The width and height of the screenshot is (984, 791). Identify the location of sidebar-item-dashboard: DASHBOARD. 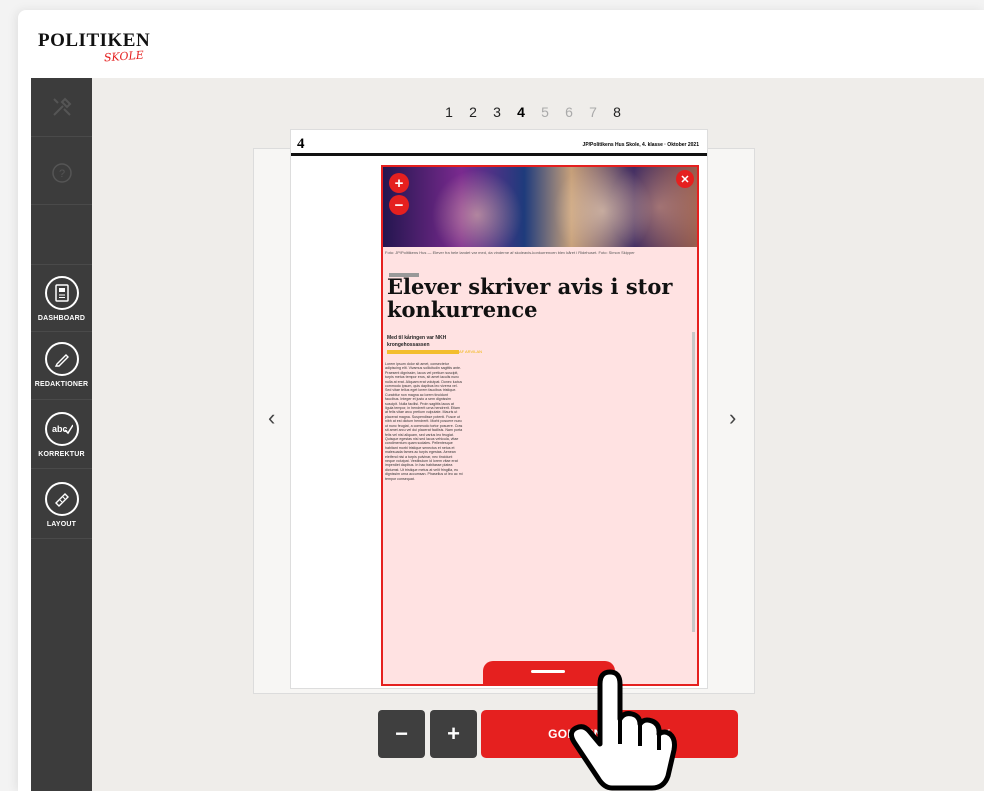
(61, 299).